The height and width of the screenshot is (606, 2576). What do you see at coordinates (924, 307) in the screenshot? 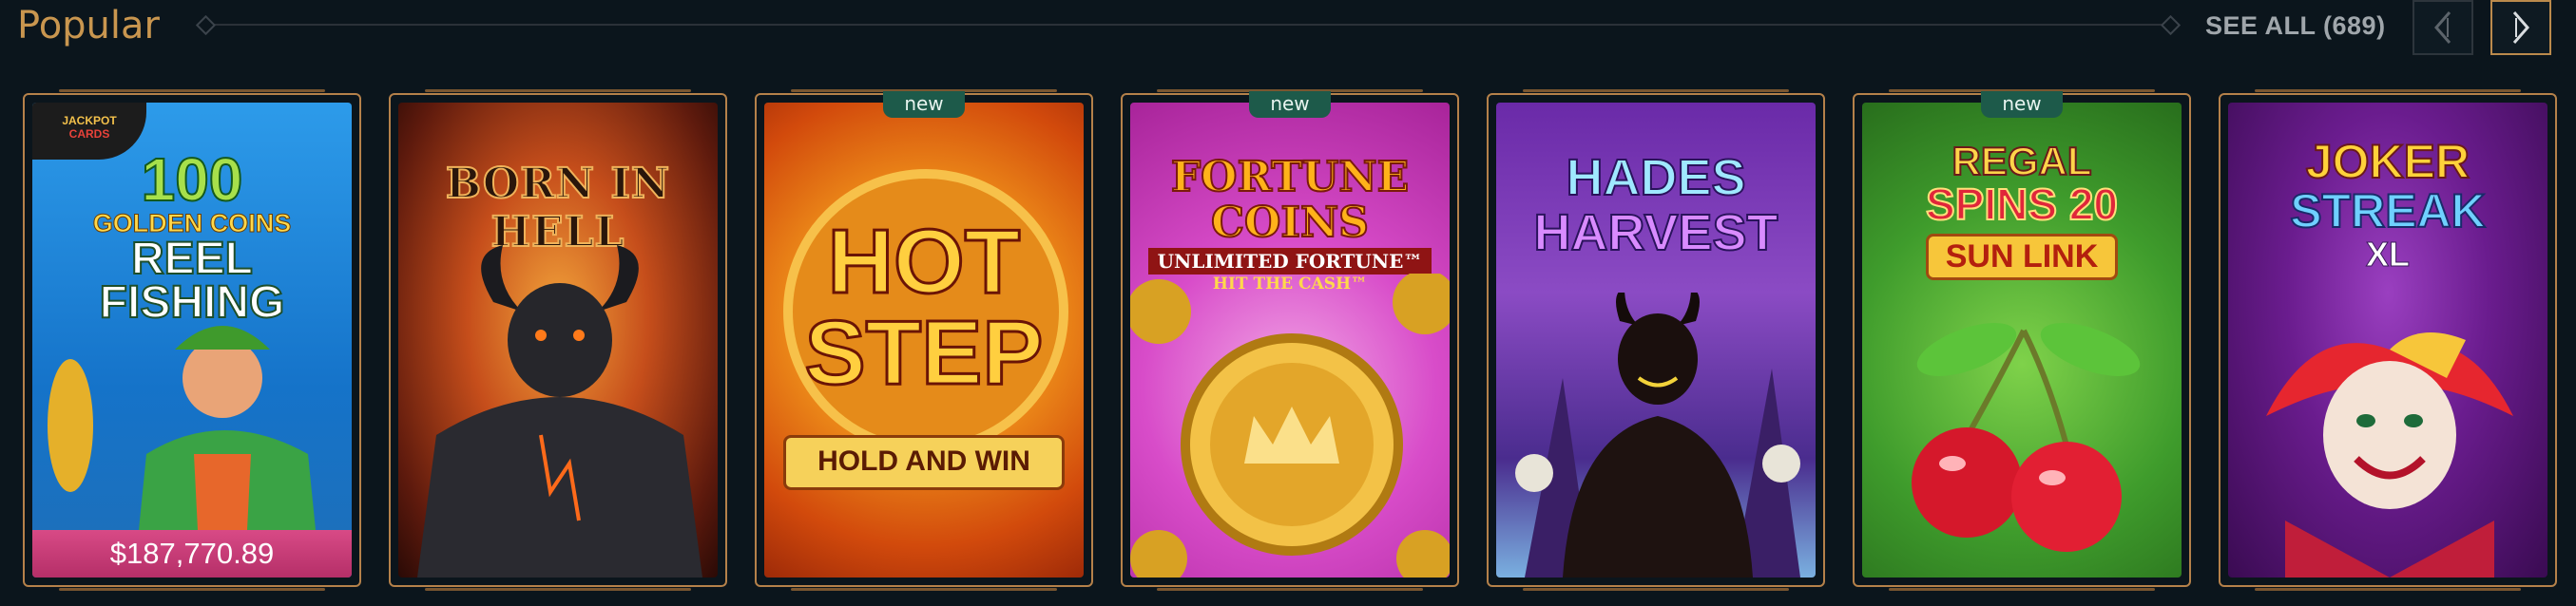
I see `game-logo: HOT STEP` at bounding box center [924, 307].